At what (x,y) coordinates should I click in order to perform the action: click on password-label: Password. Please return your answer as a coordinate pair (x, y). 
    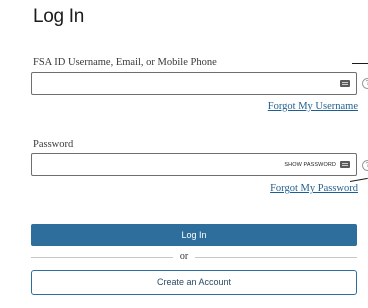
    Looking at the image, I should click on (53, 144).